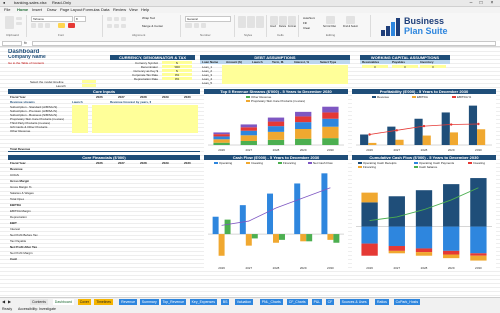  What do you see at coordinates (428, 167) in the screenshot?
I see `cum-legend-label-5: Cash balance` at bounding box center [428, 167].